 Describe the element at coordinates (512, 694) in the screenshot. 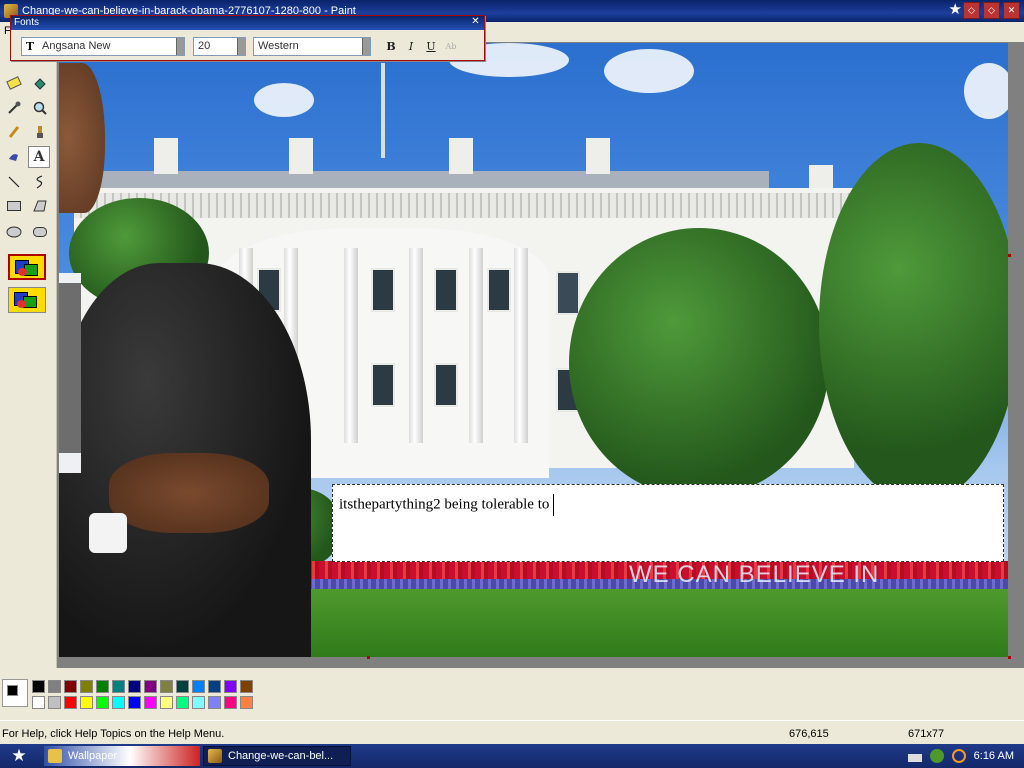

I see `color-palette` at that location.